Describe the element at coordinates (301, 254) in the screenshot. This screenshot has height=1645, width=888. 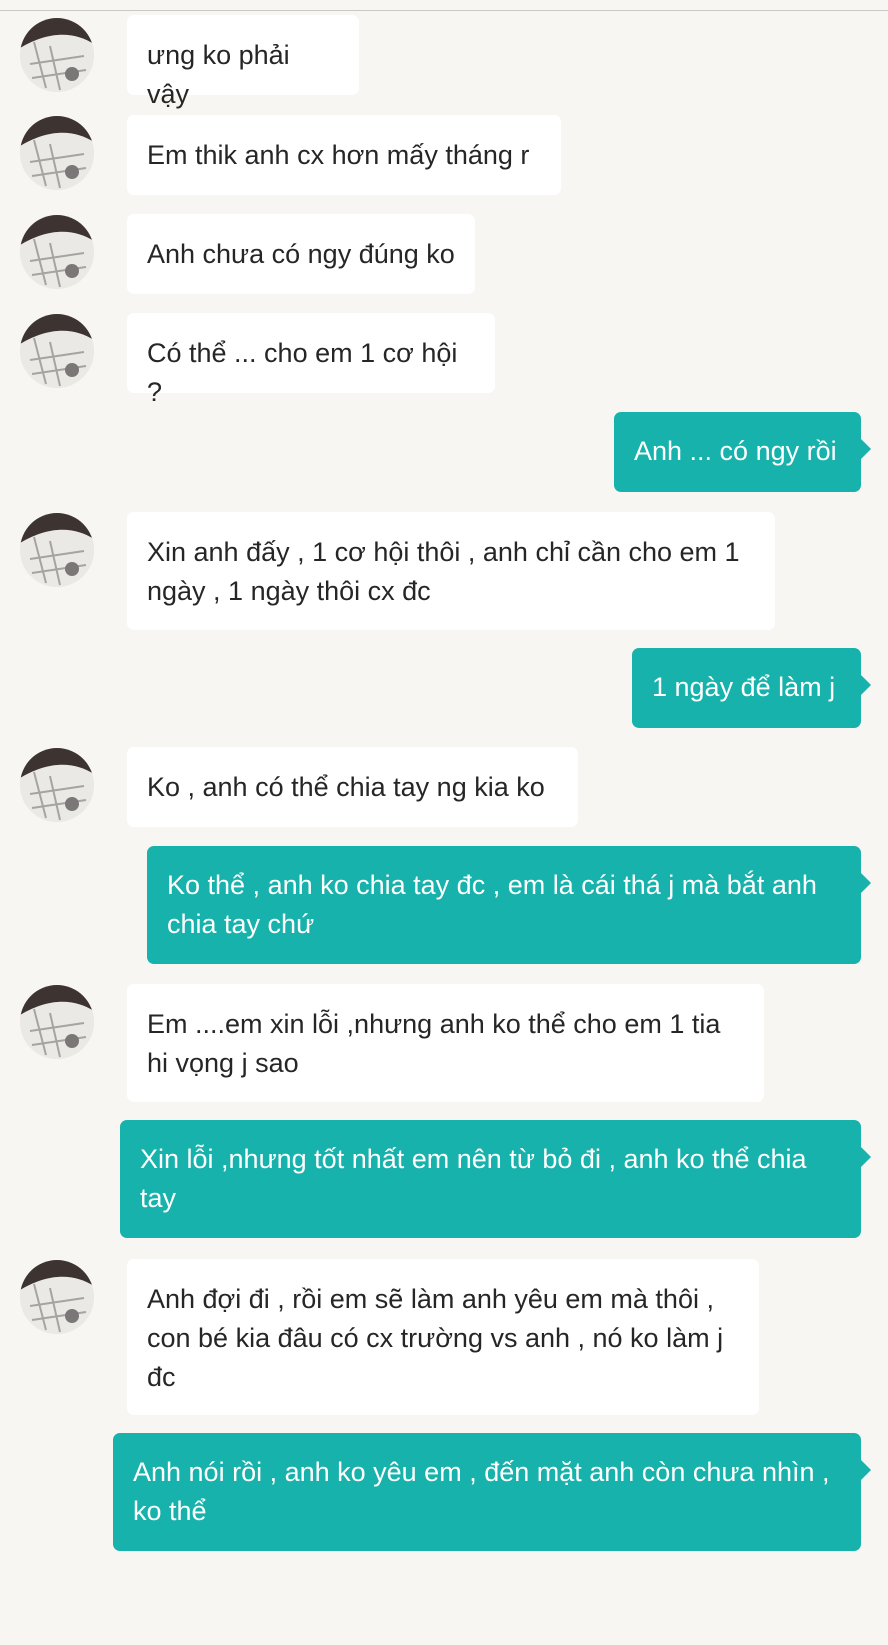
I see `incoming-message-bubble: Anh chưa có ngy đúng ko` at that location.